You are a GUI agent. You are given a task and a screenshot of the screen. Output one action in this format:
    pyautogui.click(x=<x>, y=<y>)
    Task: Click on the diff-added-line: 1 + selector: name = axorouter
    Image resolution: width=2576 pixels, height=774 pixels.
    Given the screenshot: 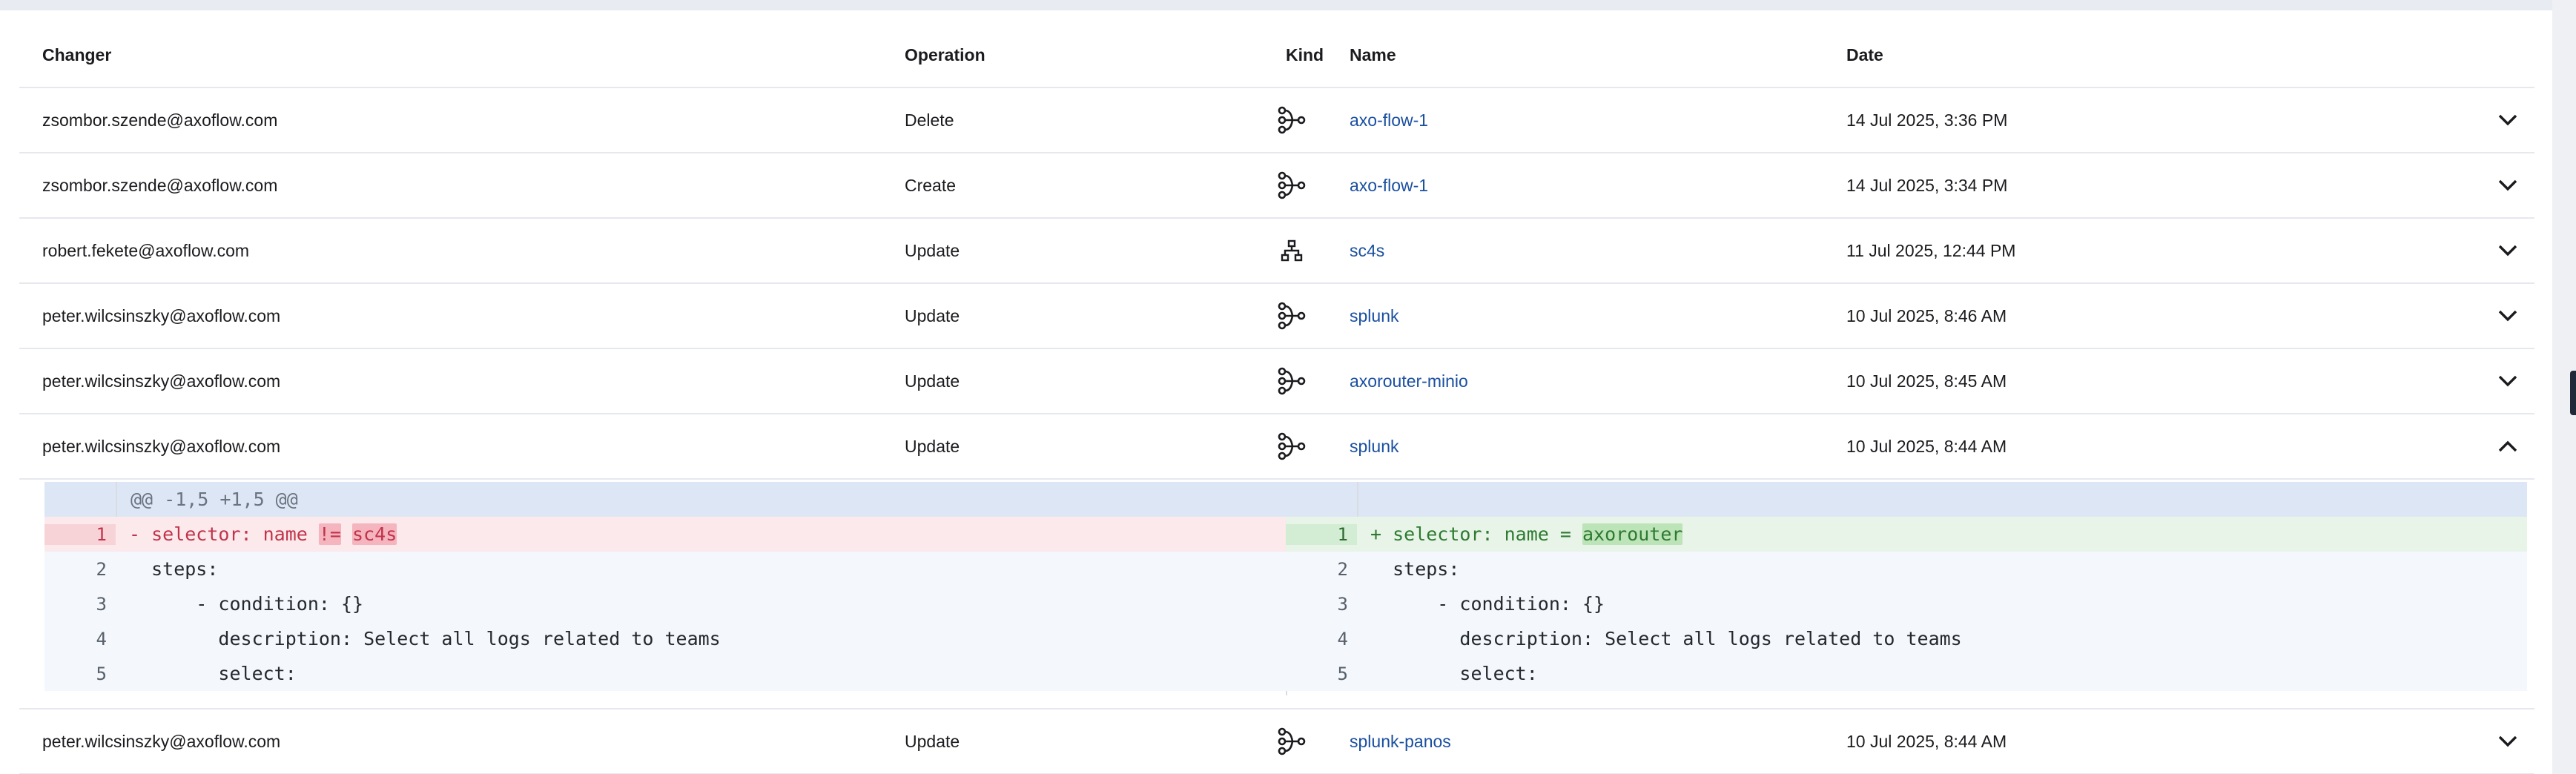 What is the action you would take?
    pyautogui.click(x=1906, y=534)
    